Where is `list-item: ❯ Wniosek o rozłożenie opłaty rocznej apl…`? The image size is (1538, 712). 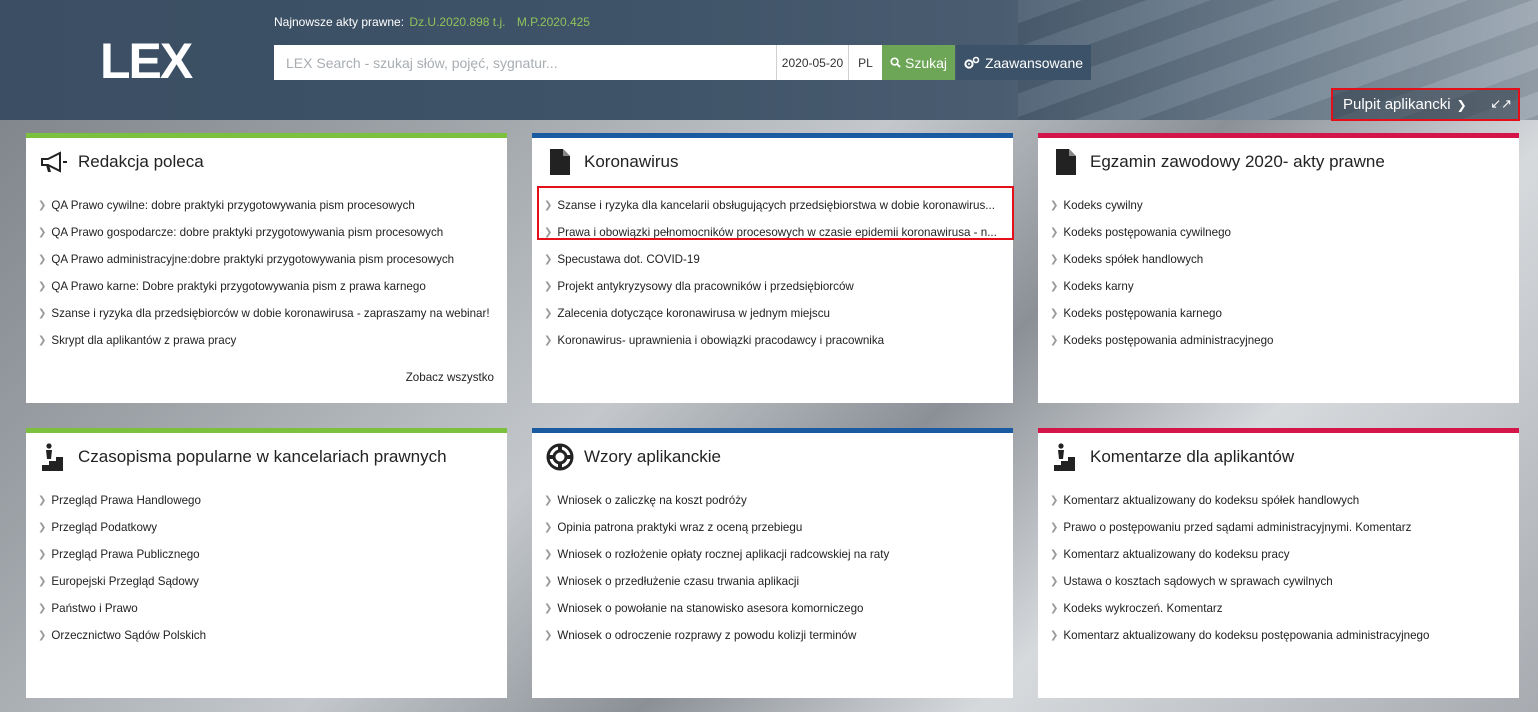 list-item: ❯ Wniosek o rozłożenie opłaty rocznej apl… is located at coordinates (778, 554).